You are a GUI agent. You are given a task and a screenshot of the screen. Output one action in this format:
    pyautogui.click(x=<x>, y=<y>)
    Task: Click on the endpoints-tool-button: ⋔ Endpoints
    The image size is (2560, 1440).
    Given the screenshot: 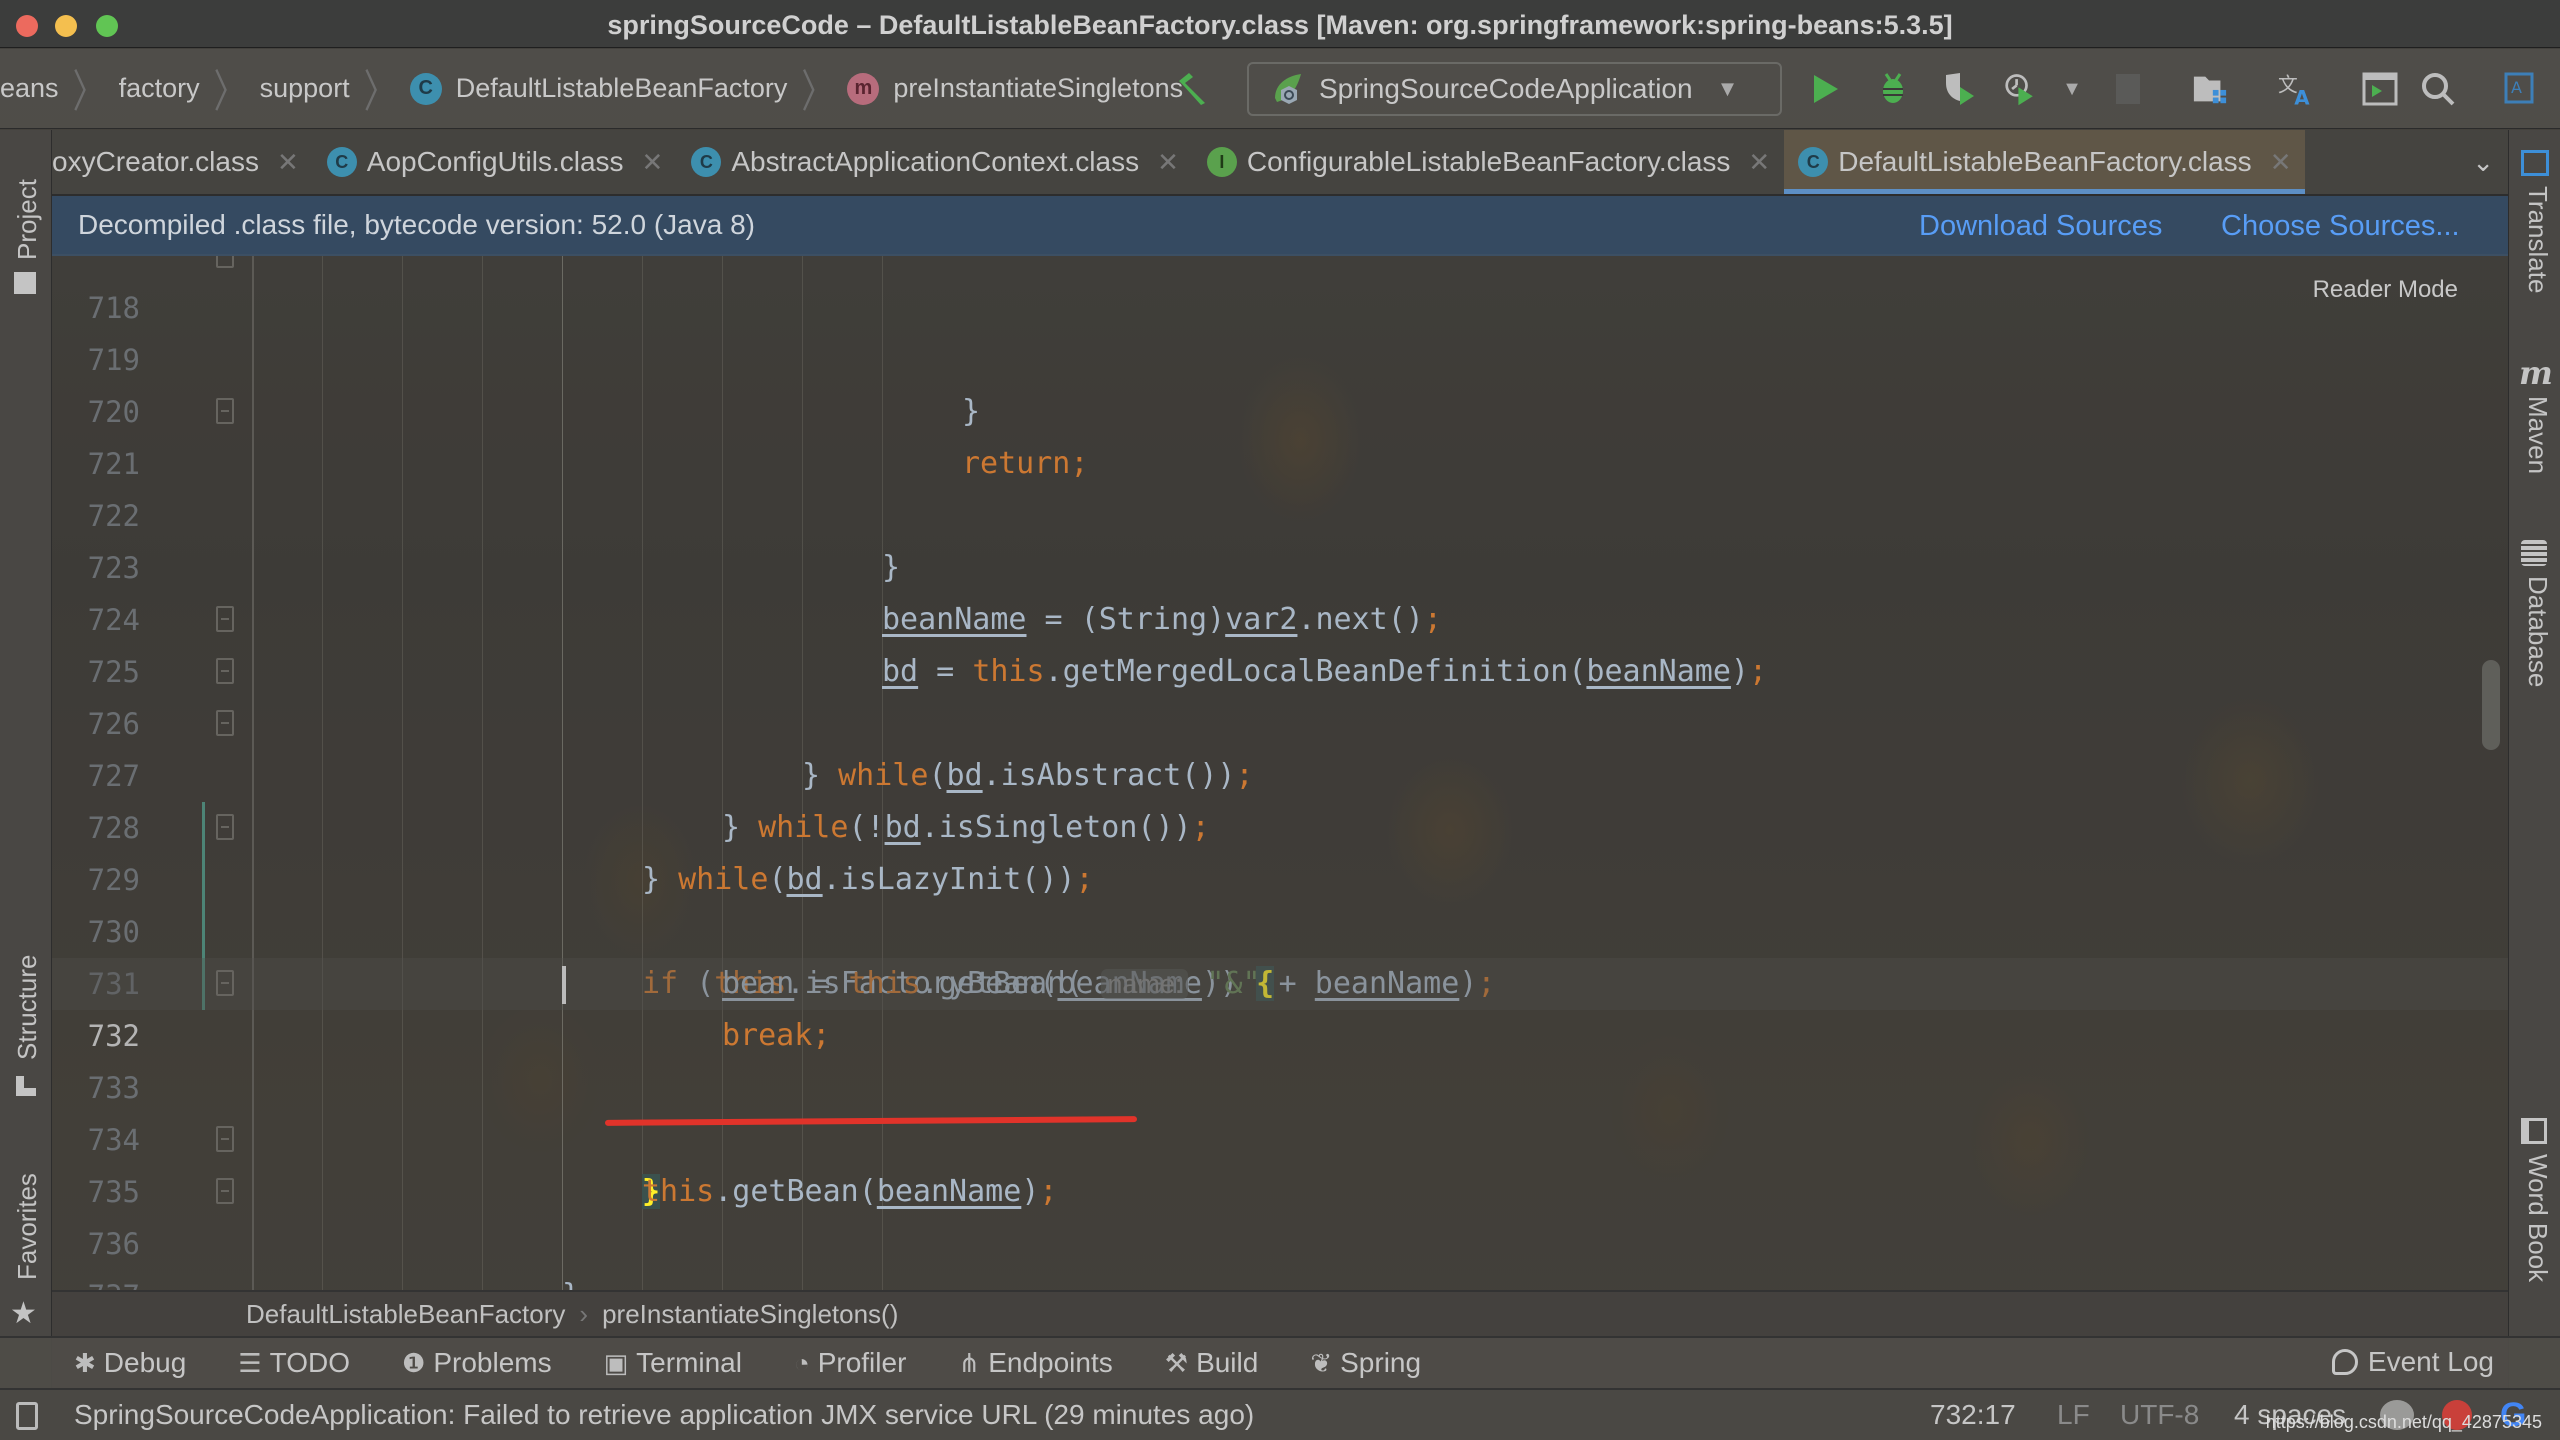 What is the action you would take?
    pyautogui.click(x=1035, y=1363)
    